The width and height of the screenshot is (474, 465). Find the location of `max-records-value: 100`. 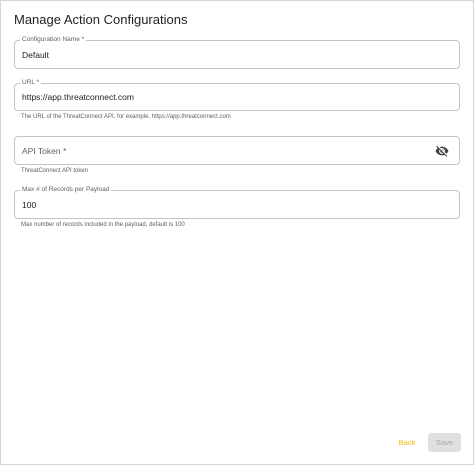

max-records-value: 100 is located at coordinates (29, 204).